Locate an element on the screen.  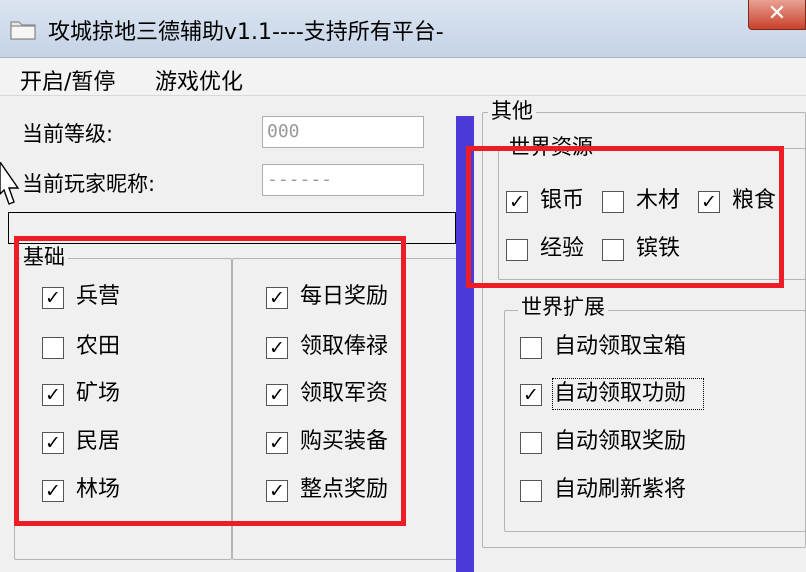
level-label: 当前等级: is located at coordinates (68, 134).